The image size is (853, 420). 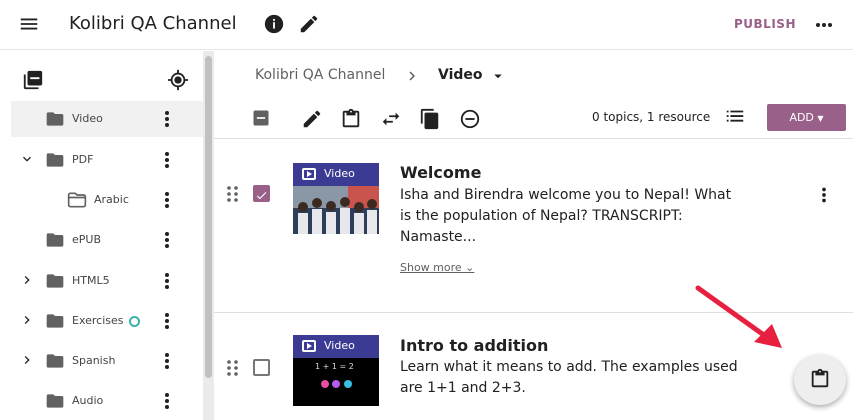 I want to click on sidebar-item-arabic: Arabic, so click(x=101, y=200).